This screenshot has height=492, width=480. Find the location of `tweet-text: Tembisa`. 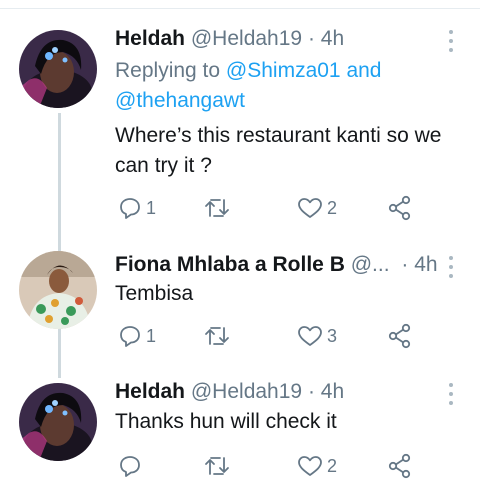

tweet-text: Tembisa is located at coordinates (154, 293).